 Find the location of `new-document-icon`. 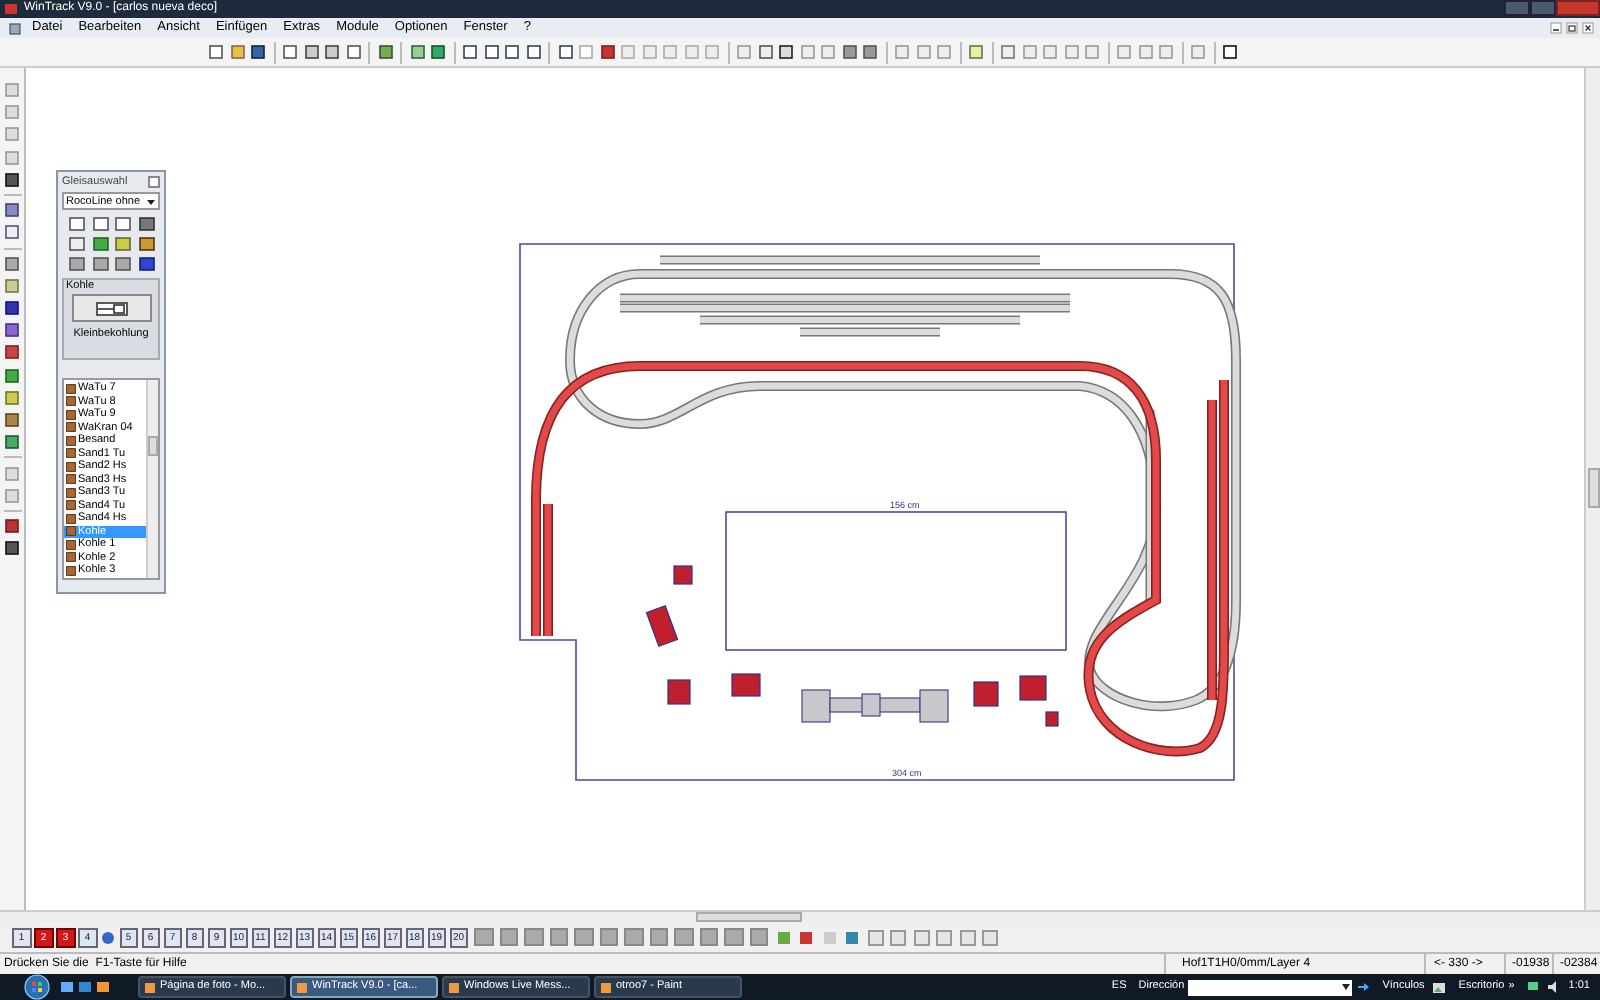

new-document-icon is located at coordinates (216, 52).